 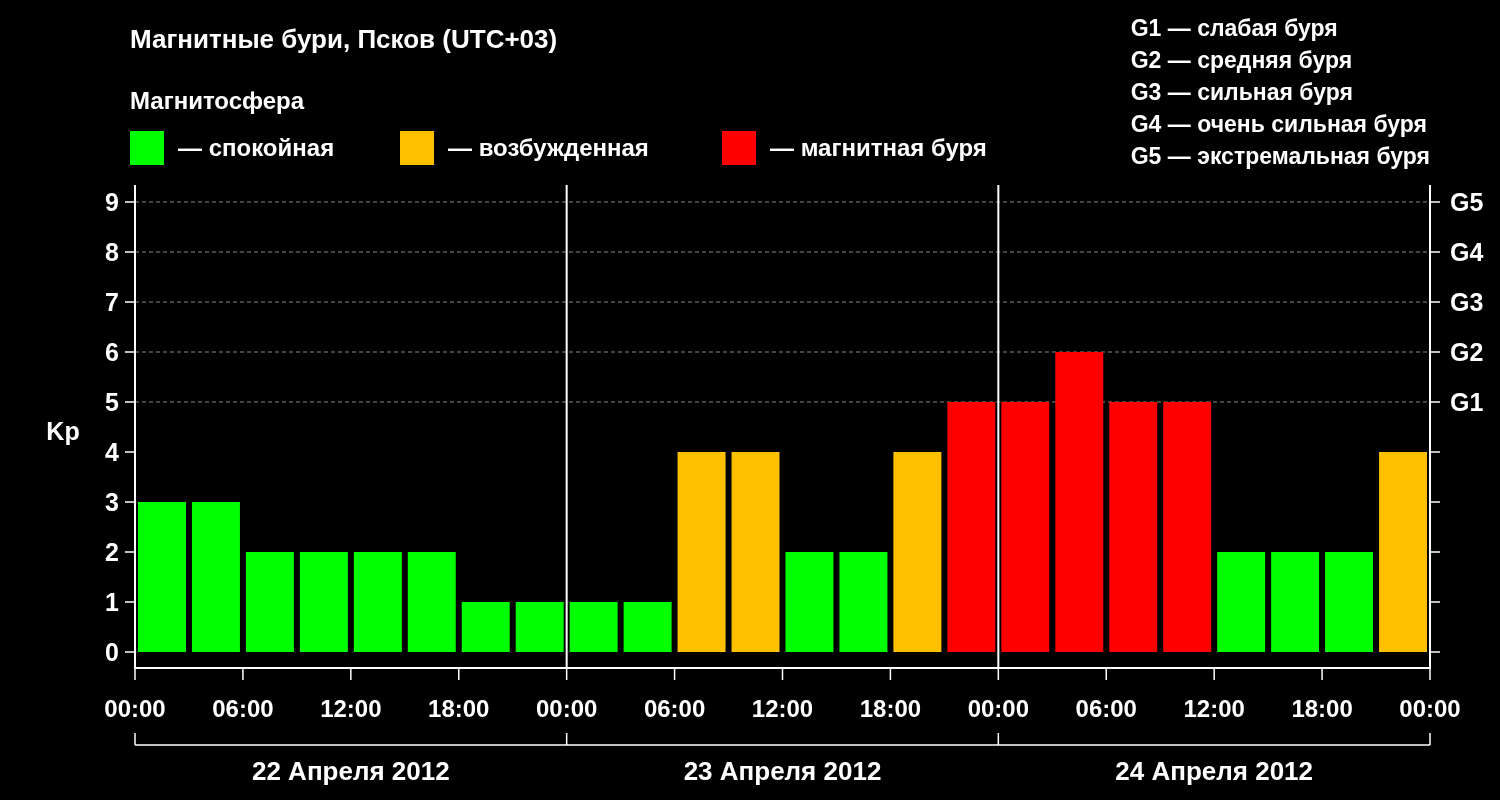 What do you see at coordinates (112, 402) in the screenshot?
I see `axis-tick-label: 5` at bounding box center [112, 402].